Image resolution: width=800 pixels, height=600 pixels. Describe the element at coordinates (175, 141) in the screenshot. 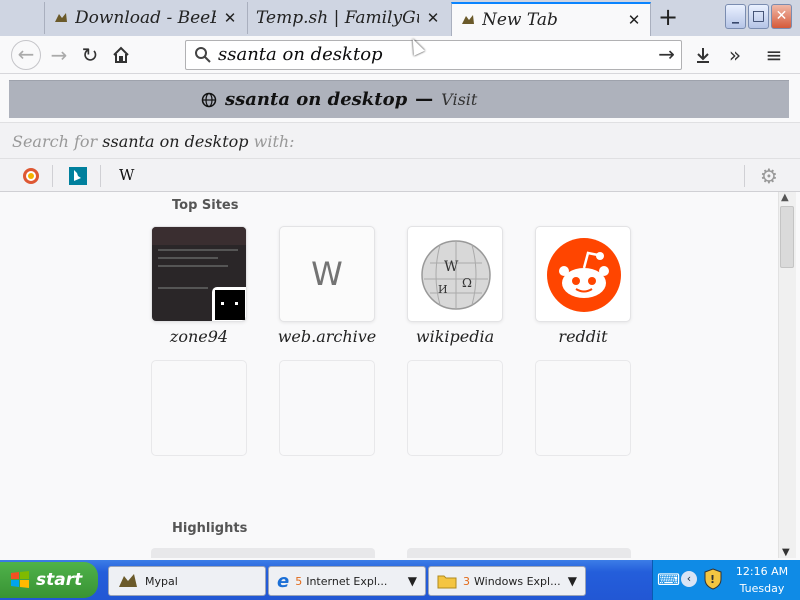

I see `search-with-query: ssanta on desktop` at that location.